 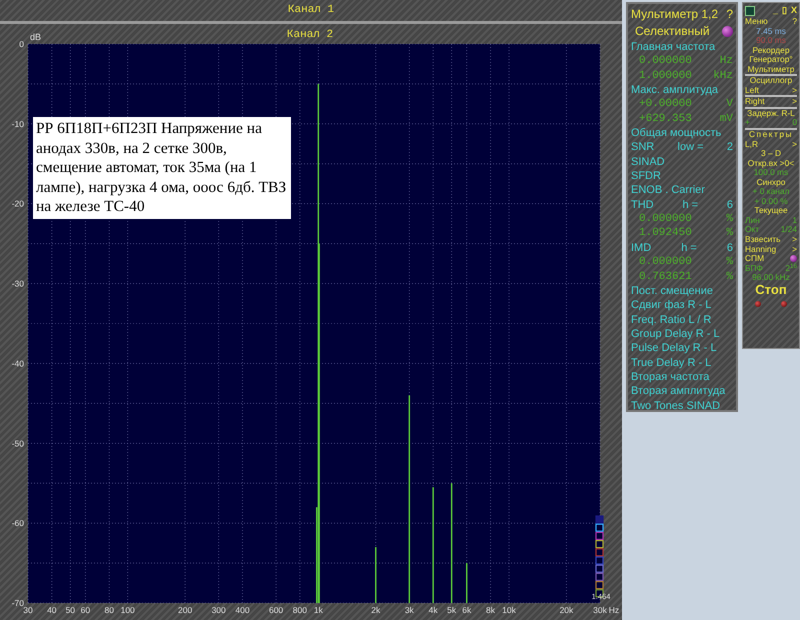 I want to click on measurement-label: Вторая частота, so click(x=670, y=377).